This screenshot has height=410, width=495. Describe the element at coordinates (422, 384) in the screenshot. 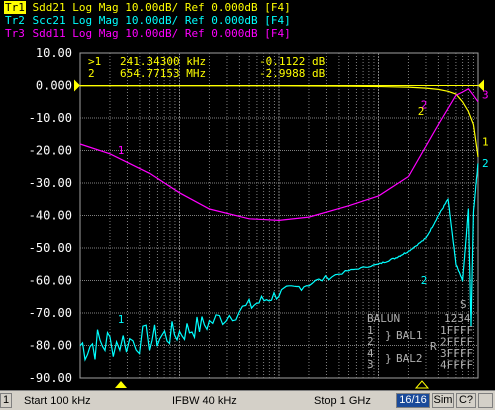

I see `marker2-x-icon` at that location.